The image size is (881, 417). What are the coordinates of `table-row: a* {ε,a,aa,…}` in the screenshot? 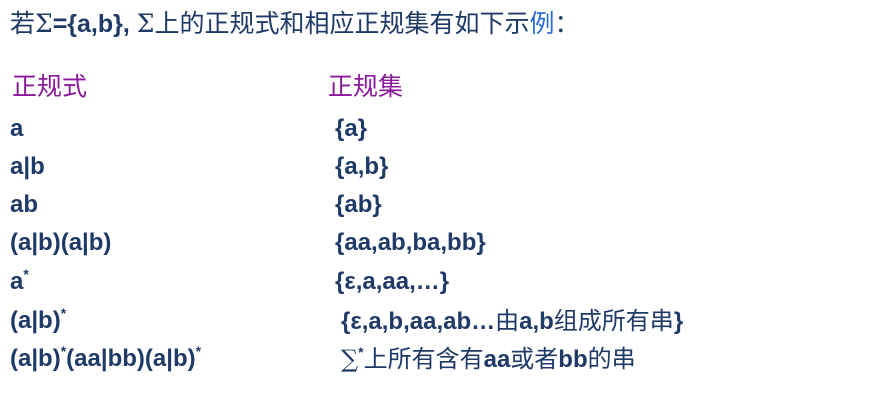 It's located at (440, 282).